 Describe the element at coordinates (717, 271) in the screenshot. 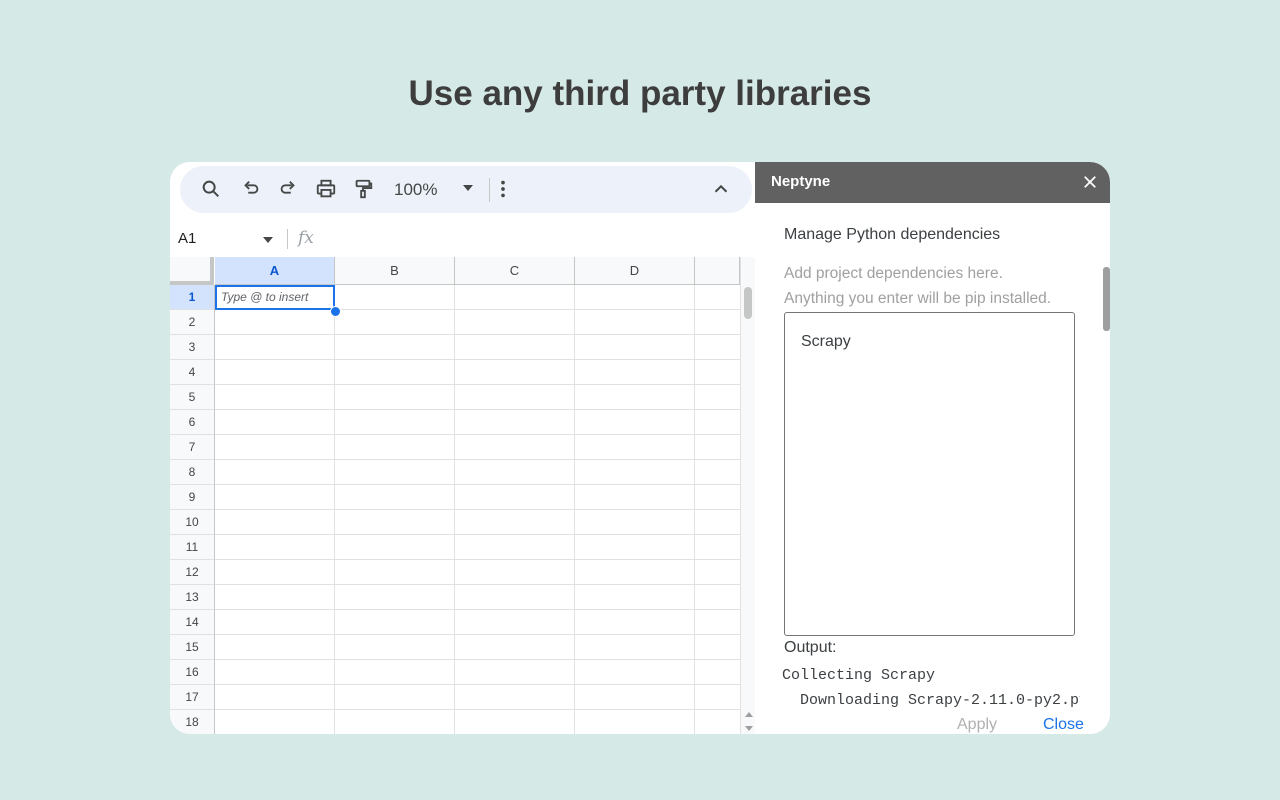

I see `column-header-e` at that location.